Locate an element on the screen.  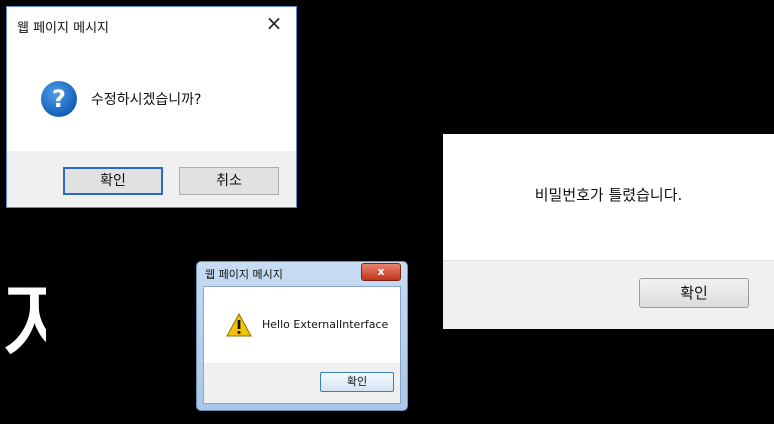
warning-icon is located at coordinates (239, 325).